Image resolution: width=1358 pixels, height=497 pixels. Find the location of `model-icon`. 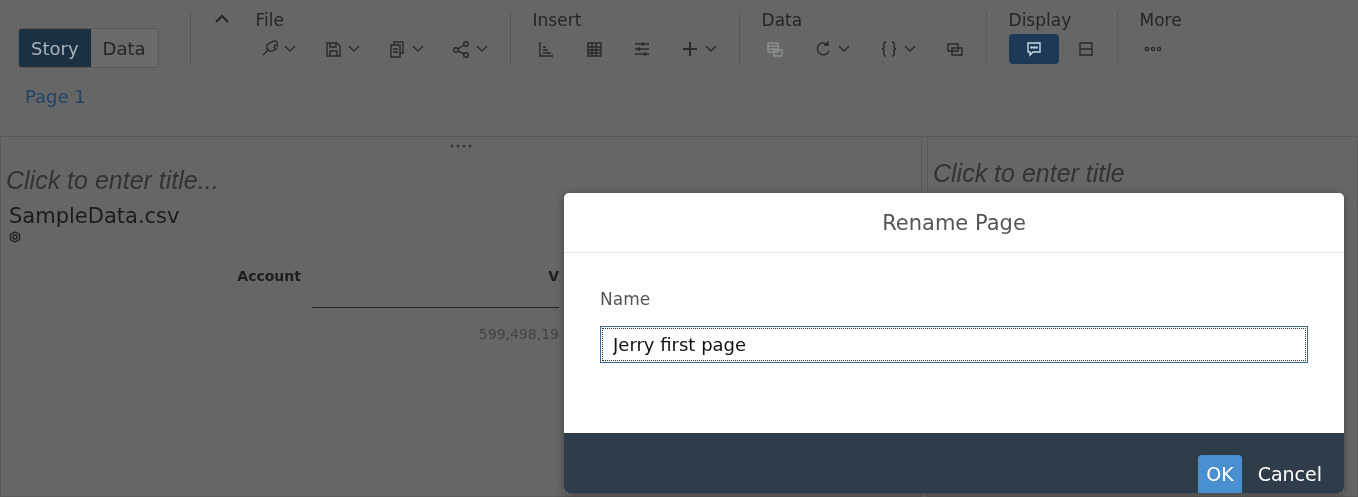

model-icon is located at coordinates (15, 237).